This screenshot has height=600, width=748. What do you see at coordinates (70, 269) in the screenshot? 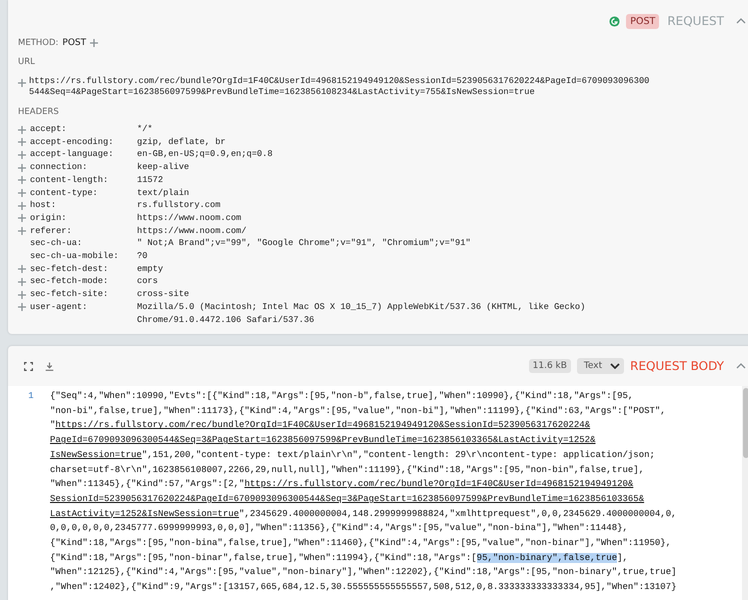
I see `header-name: sec-fetch-dest:` at bounding box center [70, 269].